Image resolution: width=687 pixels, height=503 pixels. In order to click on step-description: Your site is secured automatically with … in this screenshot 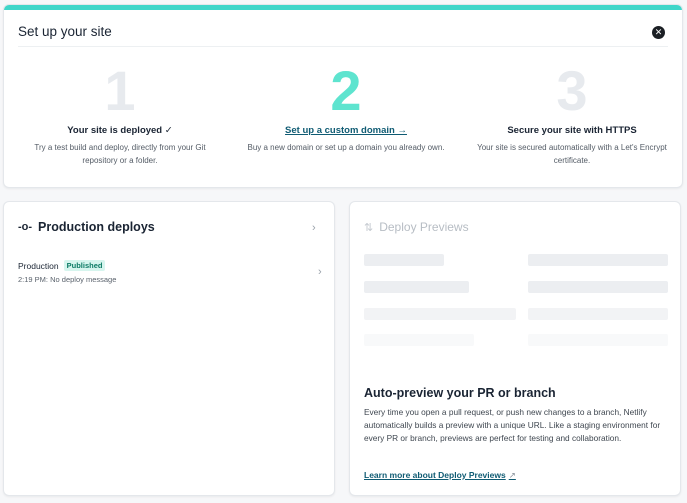, I will do `click(572, 154)`.